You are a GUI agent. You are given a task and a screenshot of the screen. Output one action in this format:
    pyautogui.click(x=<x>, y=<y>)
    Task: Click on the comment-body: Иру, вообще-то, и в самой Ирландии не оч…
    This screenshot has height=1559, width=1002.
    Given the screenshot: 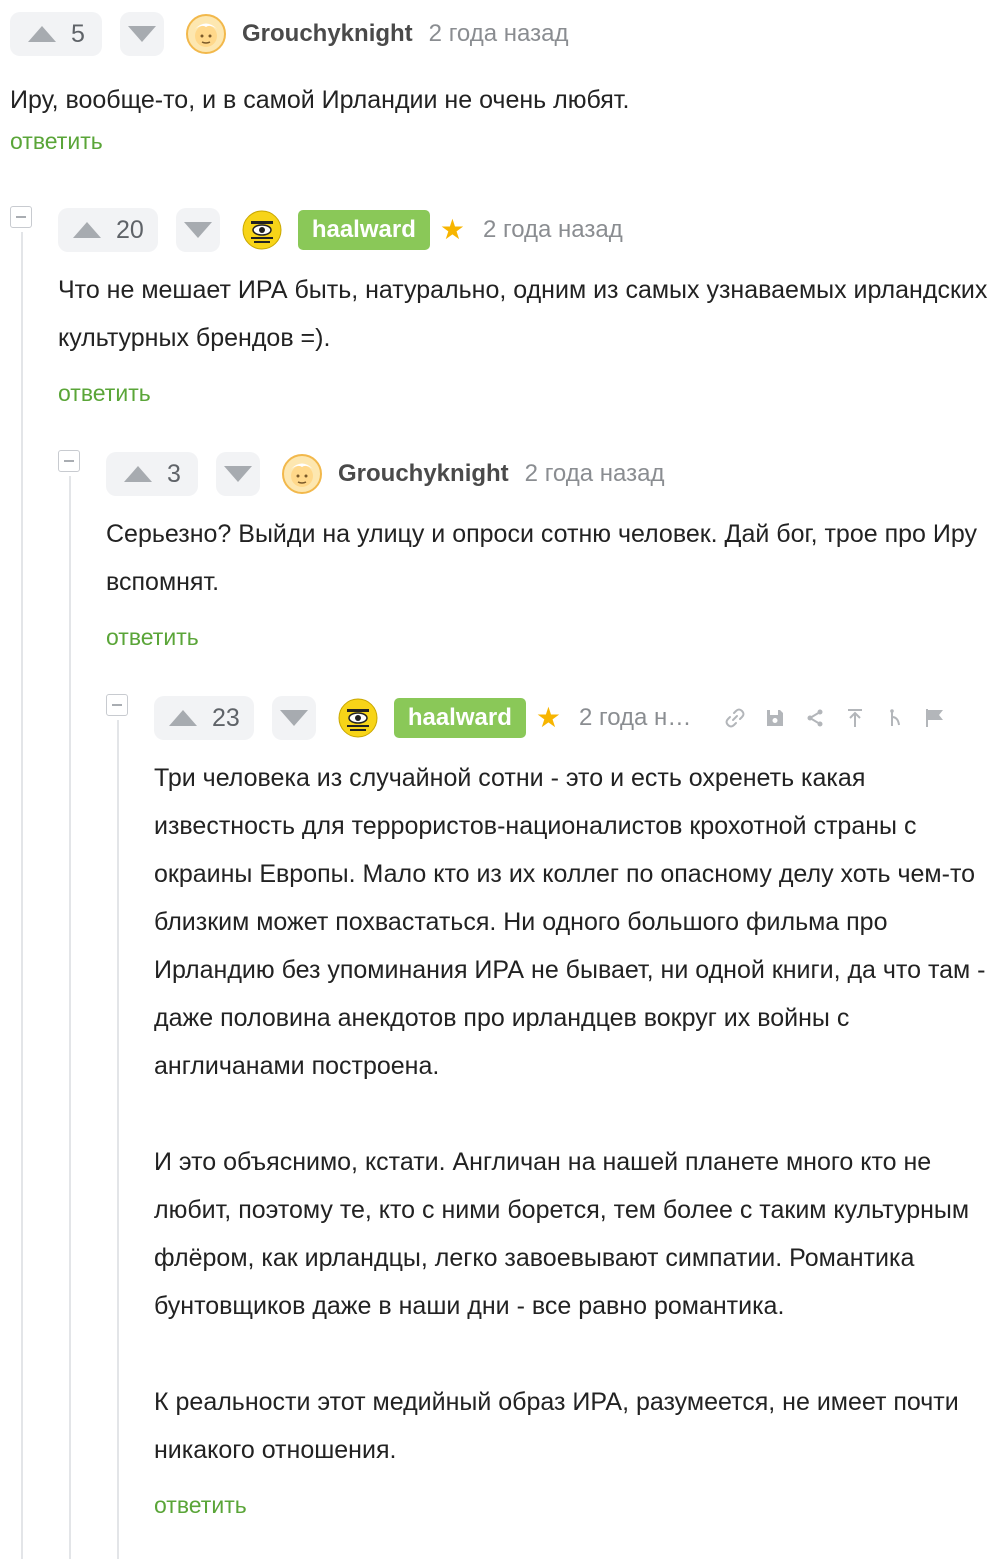 What is the action you would take?
    pyautogui.click(x=500, y=100)
    